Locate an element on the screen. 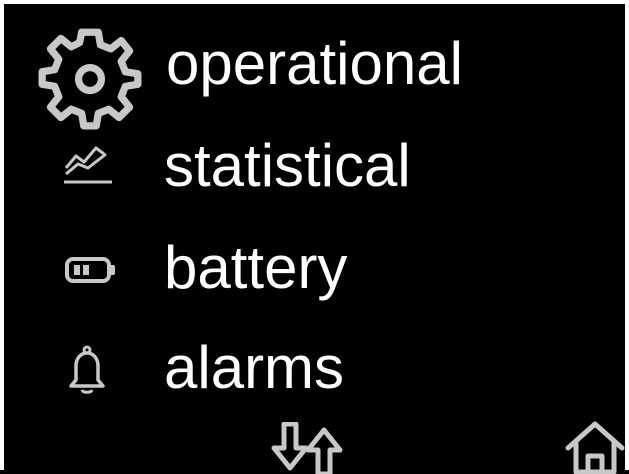  trend-chart-icon is located at coordinates (88, 165).